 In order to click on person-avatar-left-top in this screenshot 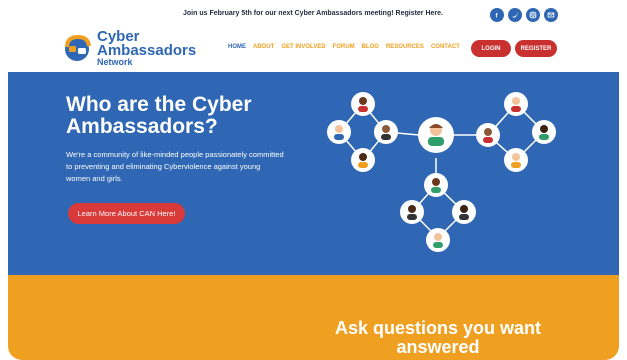, I will do `click(363, 104)`.